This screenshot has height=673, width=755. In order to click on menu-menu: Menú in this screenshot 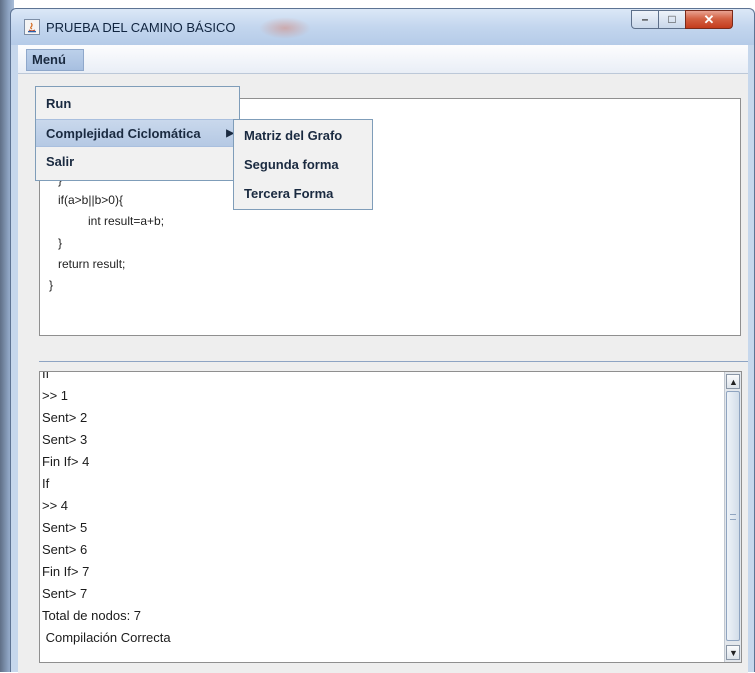, I will do `click(55, 60)`.